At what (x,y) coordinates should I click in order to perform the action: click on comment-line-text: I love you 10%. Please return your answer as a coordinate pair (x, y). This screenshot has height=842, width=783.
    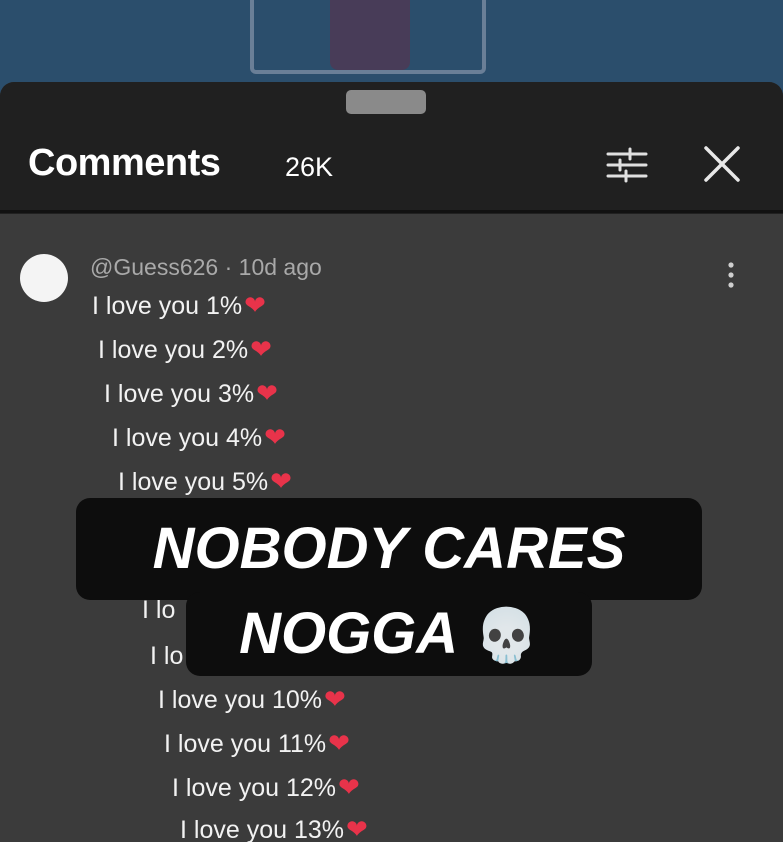
    Looking at the image, I should click on (240, 700).